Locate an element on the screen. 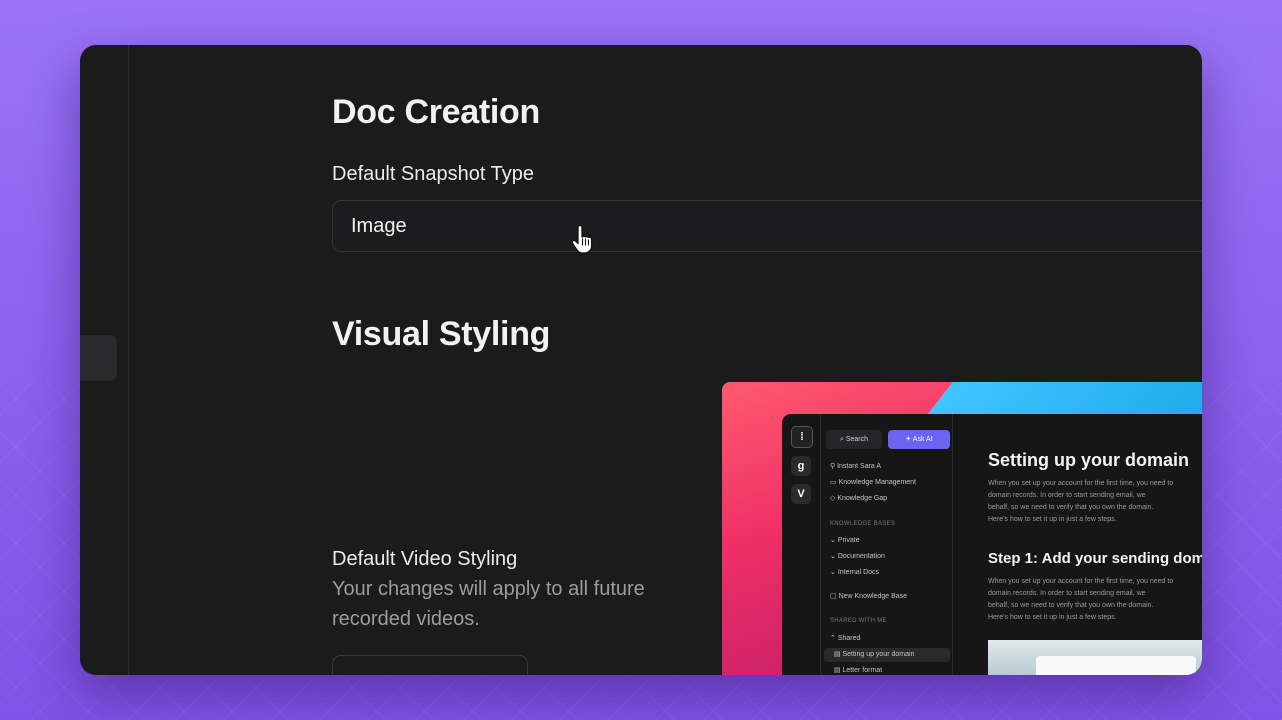 The height and width of the screenshot is (720, 1282). preview-doc-title: Setting up your domain is located at coordinates (1088, 460).